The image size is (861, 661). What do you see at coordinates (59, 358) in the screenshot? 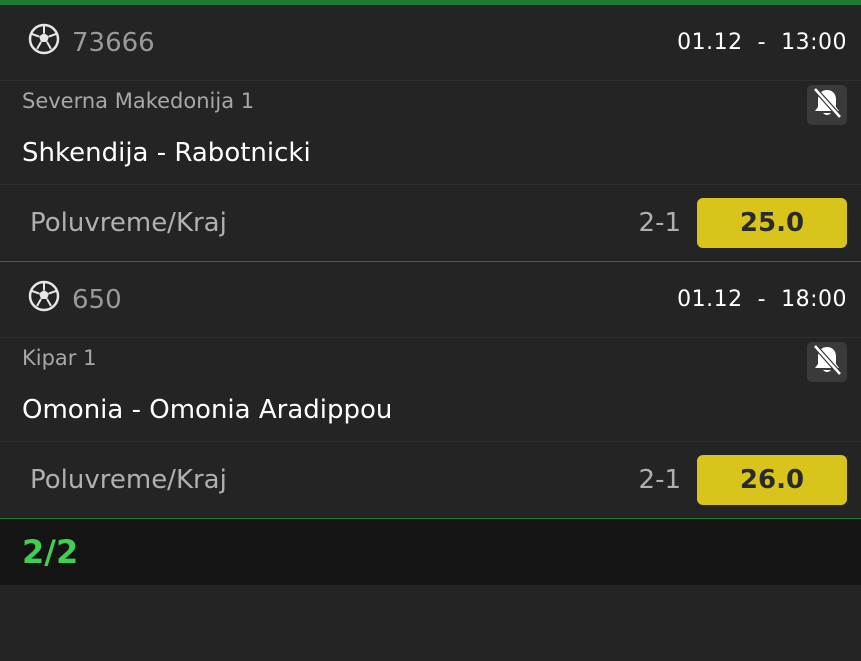
I see `league-name: Kipar 1` at bounding box center [59, 358].